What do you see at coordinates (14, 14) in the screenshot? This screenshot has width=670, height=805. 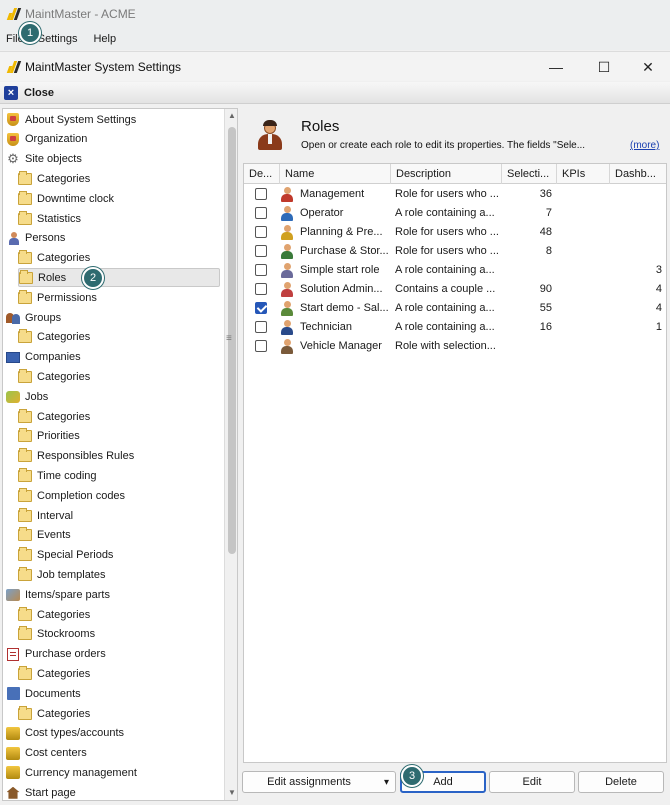 I see `maintmaster-logo-icon` at bounding box center [14, 14].